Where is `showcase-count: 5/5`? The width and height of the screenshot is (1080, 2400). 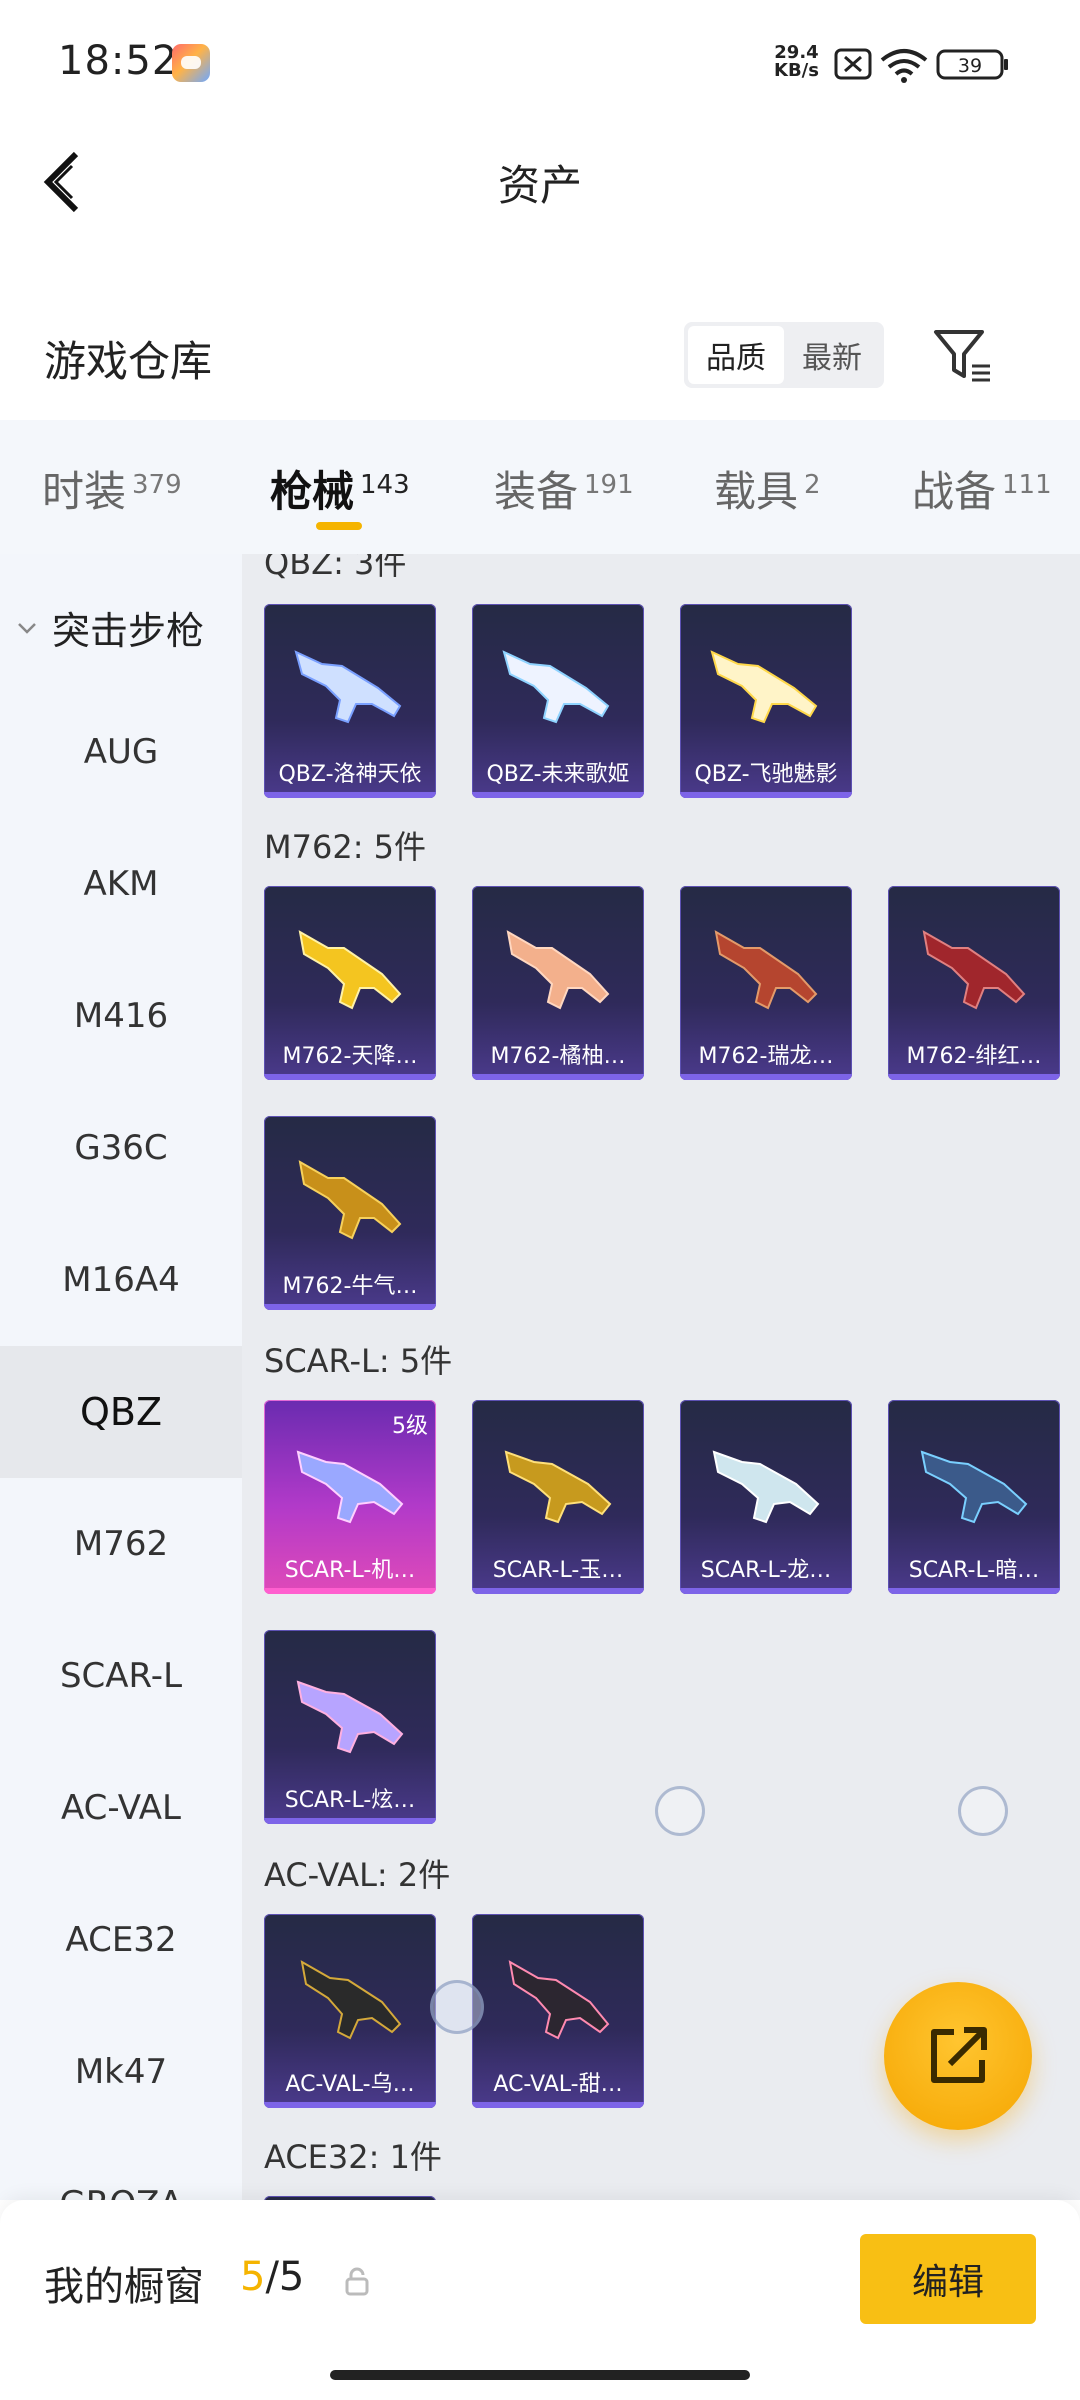 showcase-count: 5/5 is located at coordinates (272, 2277).